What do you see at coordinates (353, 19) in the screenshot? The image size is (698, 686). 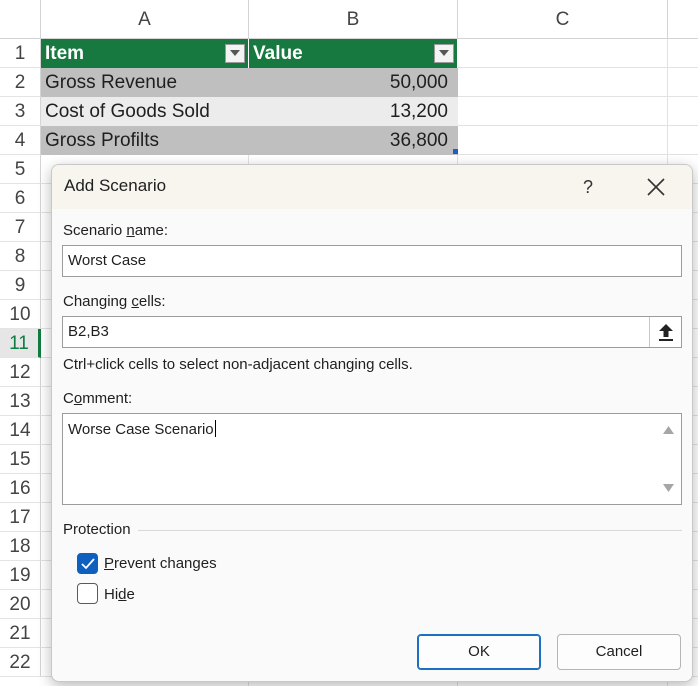 I see `column-header-b: B` at bounding box center [353, 19].